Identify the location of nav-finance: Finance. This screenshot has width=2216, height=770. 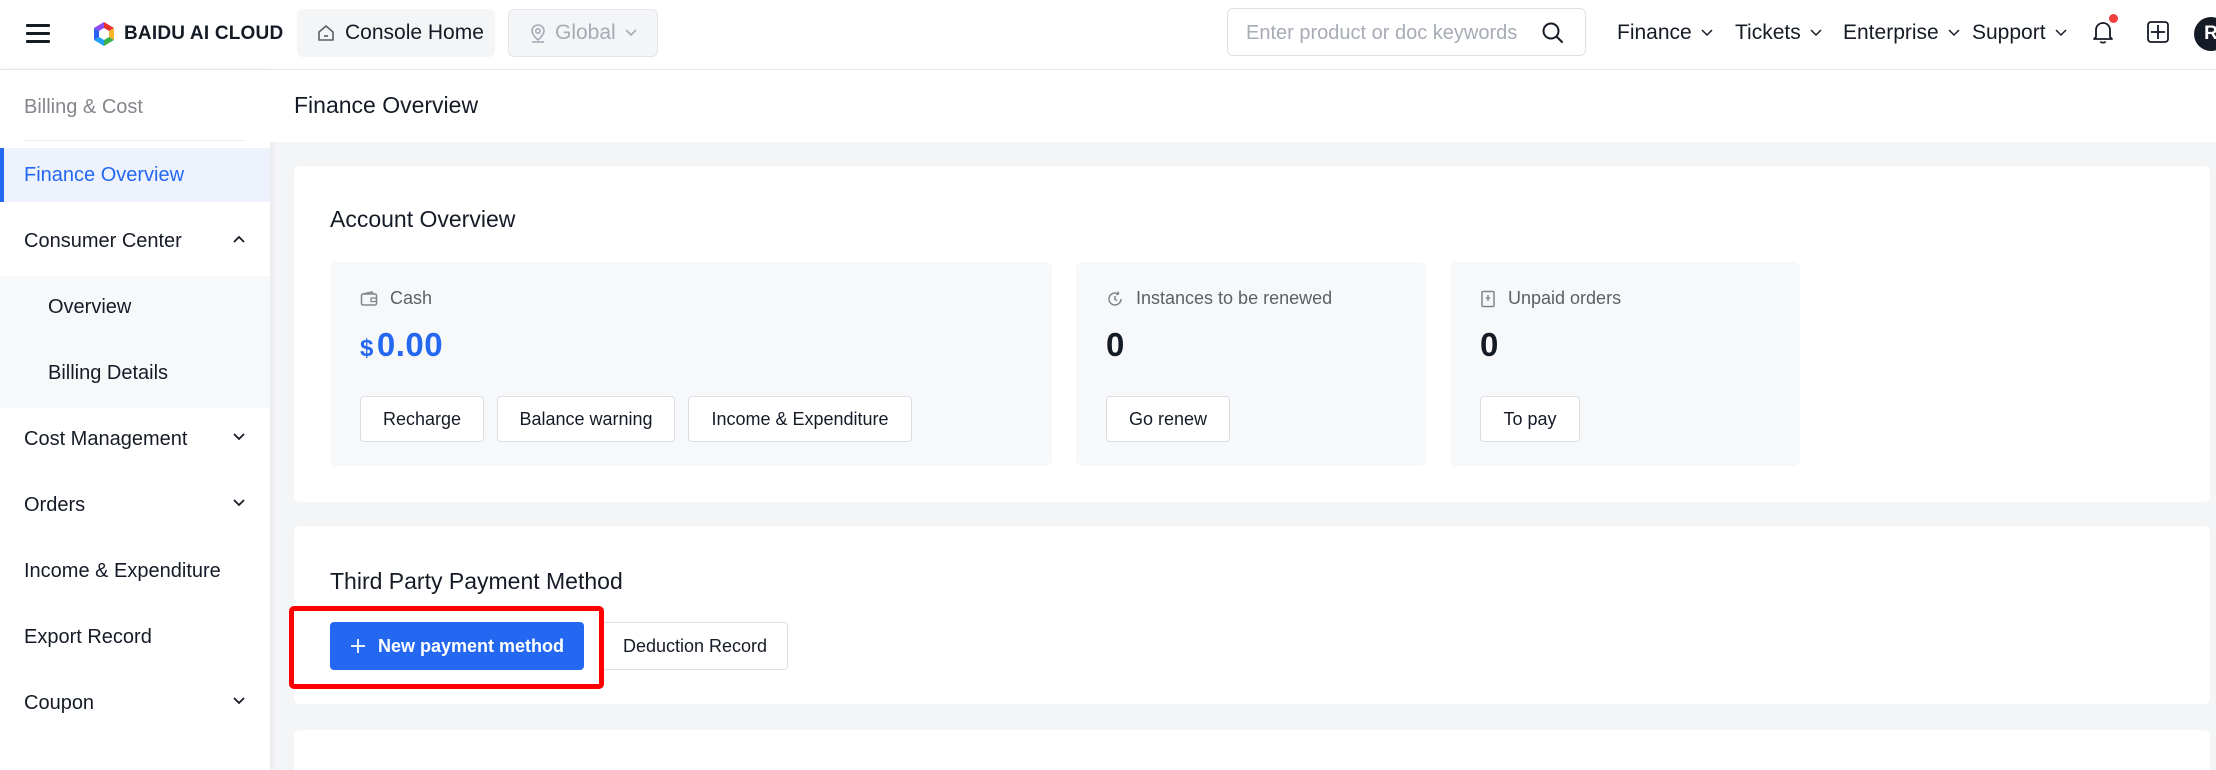
(1665, 33).